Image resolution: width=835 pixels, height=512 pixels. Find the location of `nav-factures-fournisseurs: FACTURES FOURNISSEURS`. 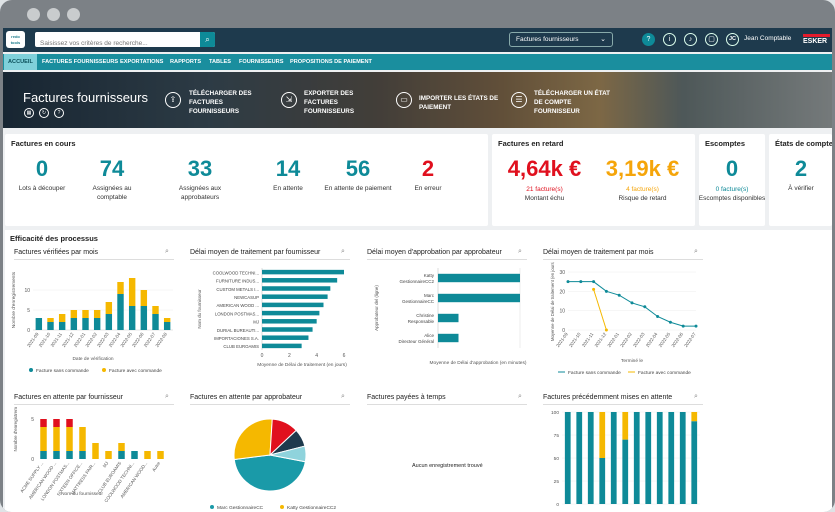

nav-factures-fournisseurs: FACTURES FOURNISSEURS is located at coordinates (80, 62).